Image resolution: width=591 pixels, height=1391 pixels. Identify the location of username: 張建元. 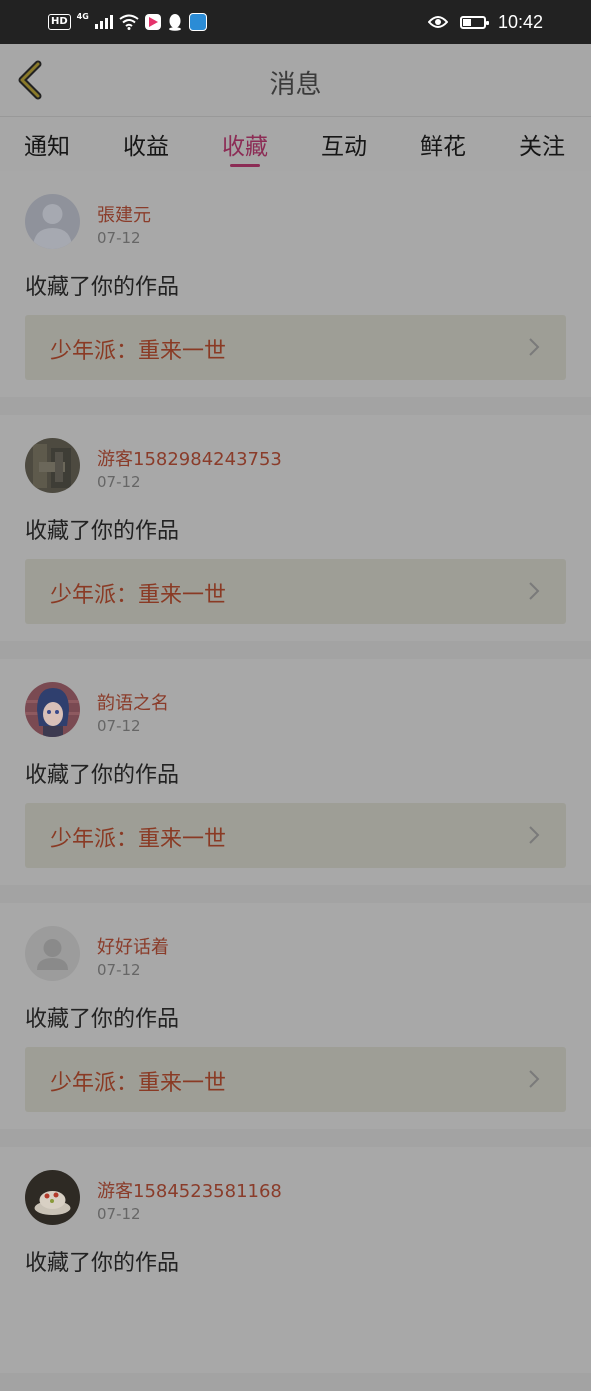
(124, 214).